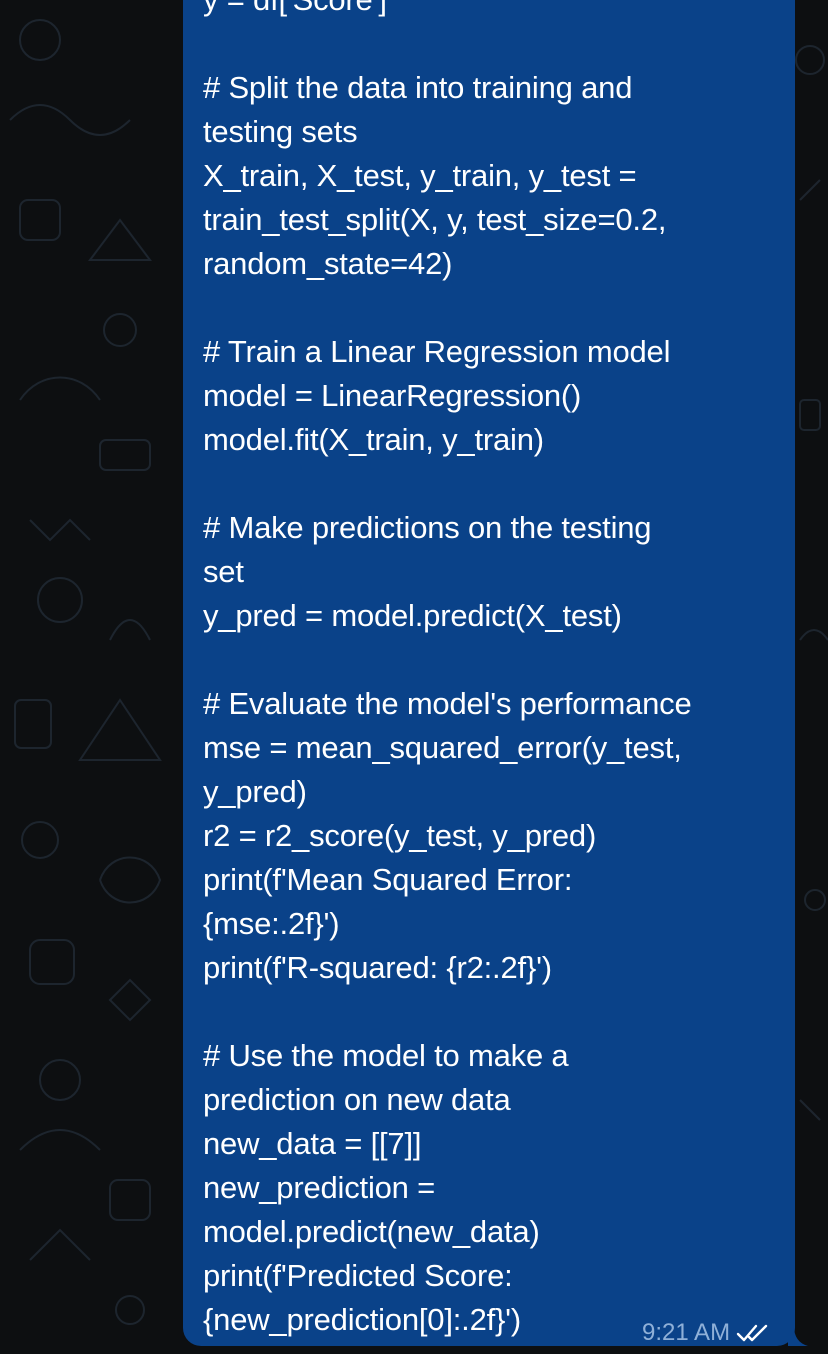 This screenshot has width=828, height=1354. I want to click on message-line: # Evaluate the model's performance, so click(447, 703).